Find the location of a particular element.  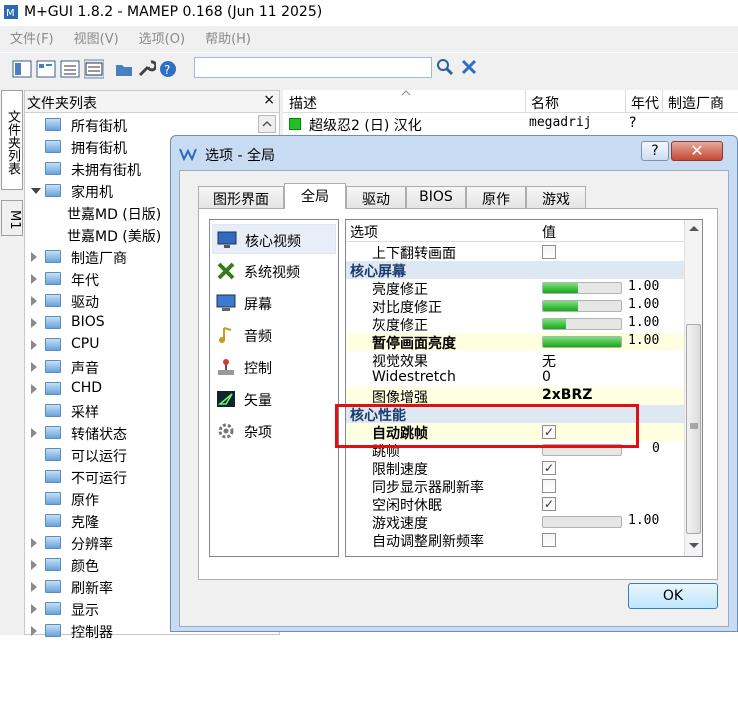

help-icon: ? is located at coordinates (168, 69).